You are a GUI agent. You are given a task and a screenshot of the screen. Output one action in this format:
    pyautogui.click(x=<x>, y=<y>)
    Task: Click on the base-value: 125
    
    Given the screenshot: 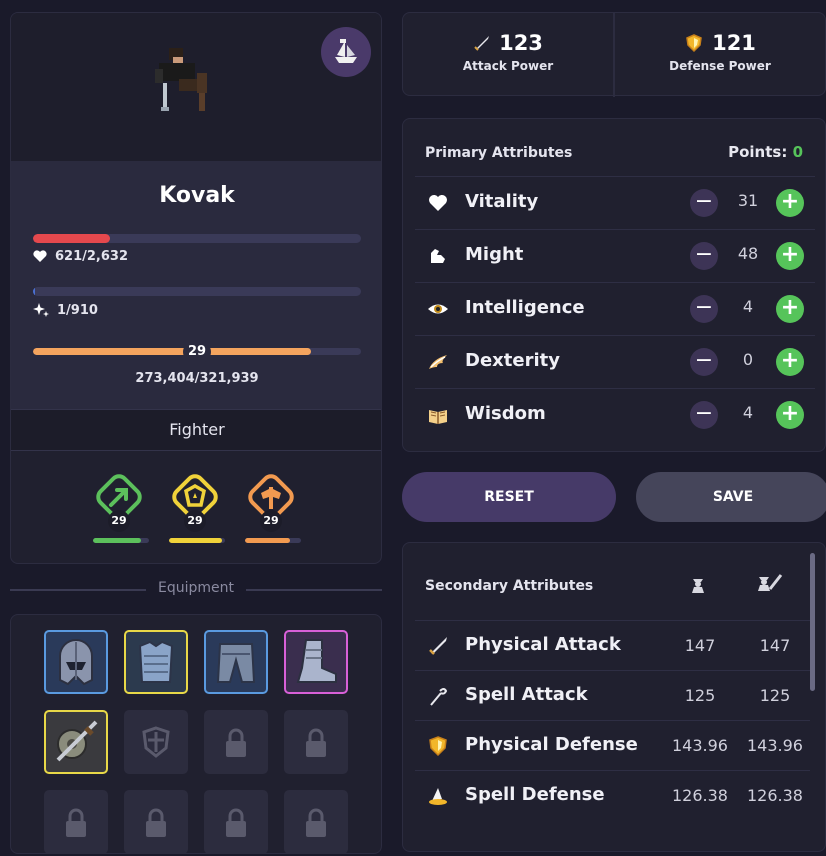 What is the action you would take?
    pyautogui.click(x=700, y=695)
    